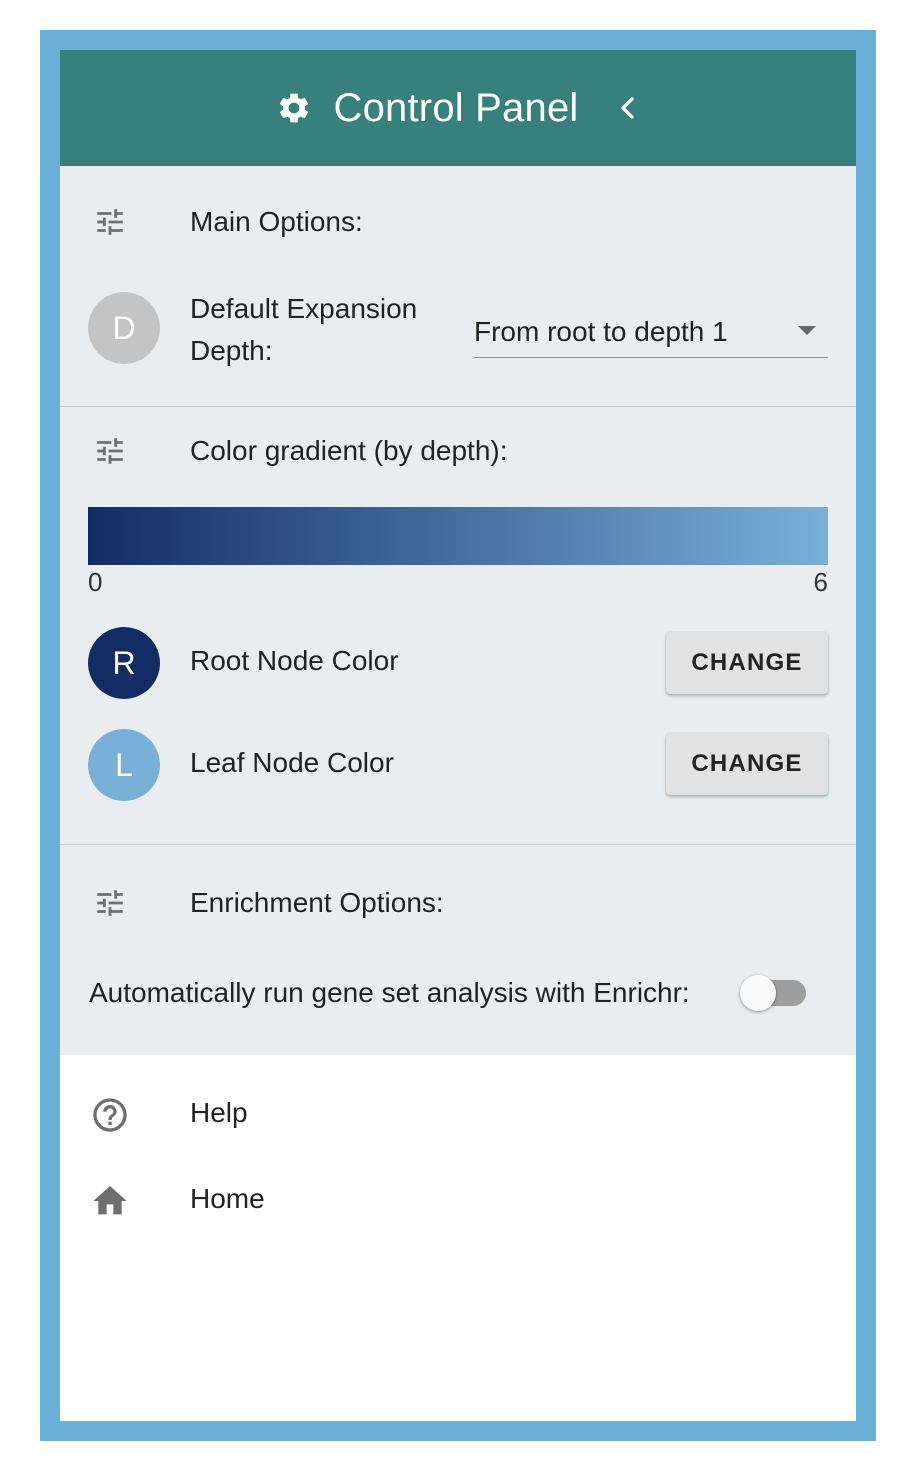 The image size is (916, 1471). Describe the element at coordinates (627, 108) in the screenshot. I see `chevron-left-icon` at that location.